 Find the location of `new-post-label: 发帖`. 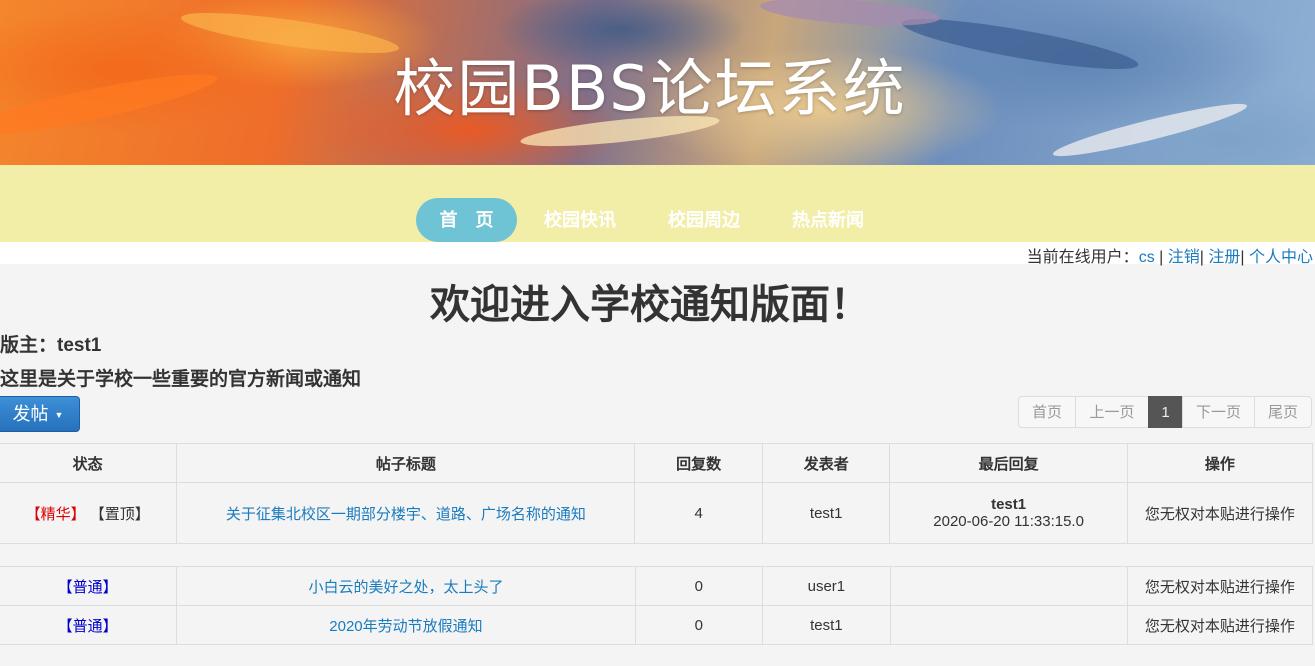

new-post-label: 发帖 is located at coordinates (30, 414).